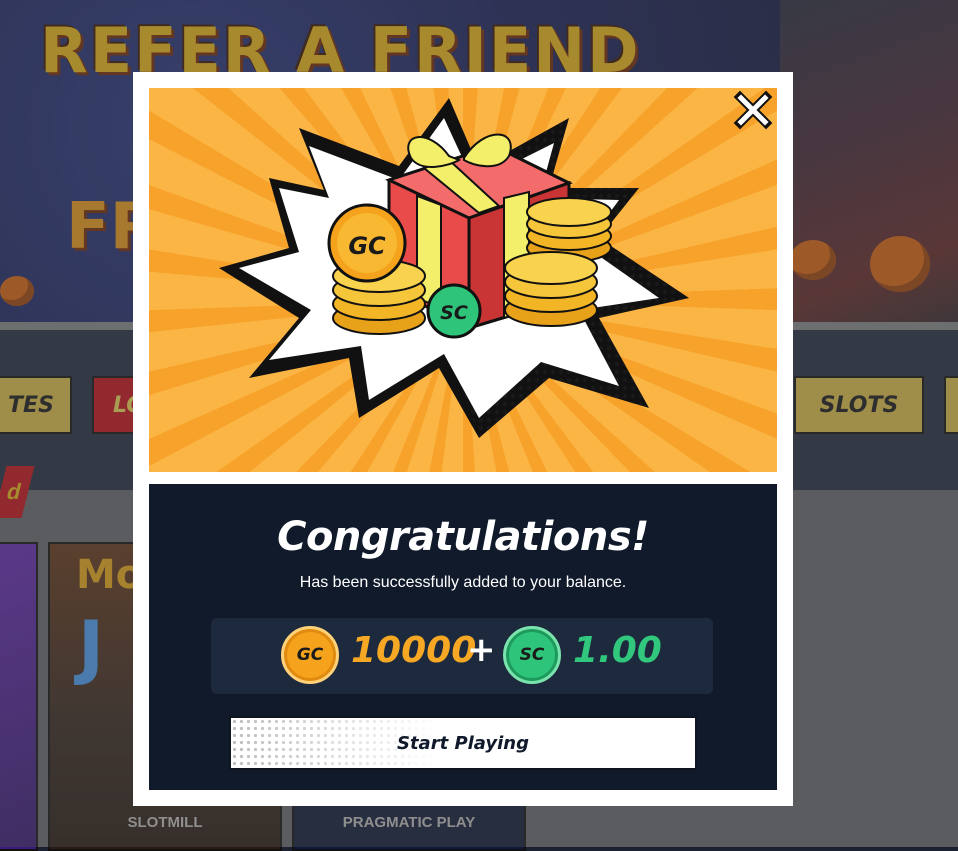 This screenshot has height=851, width=958. Describe the element at coordinates (617, 650) in the screenshot. I see `sc-amount: 1.00` at that location.